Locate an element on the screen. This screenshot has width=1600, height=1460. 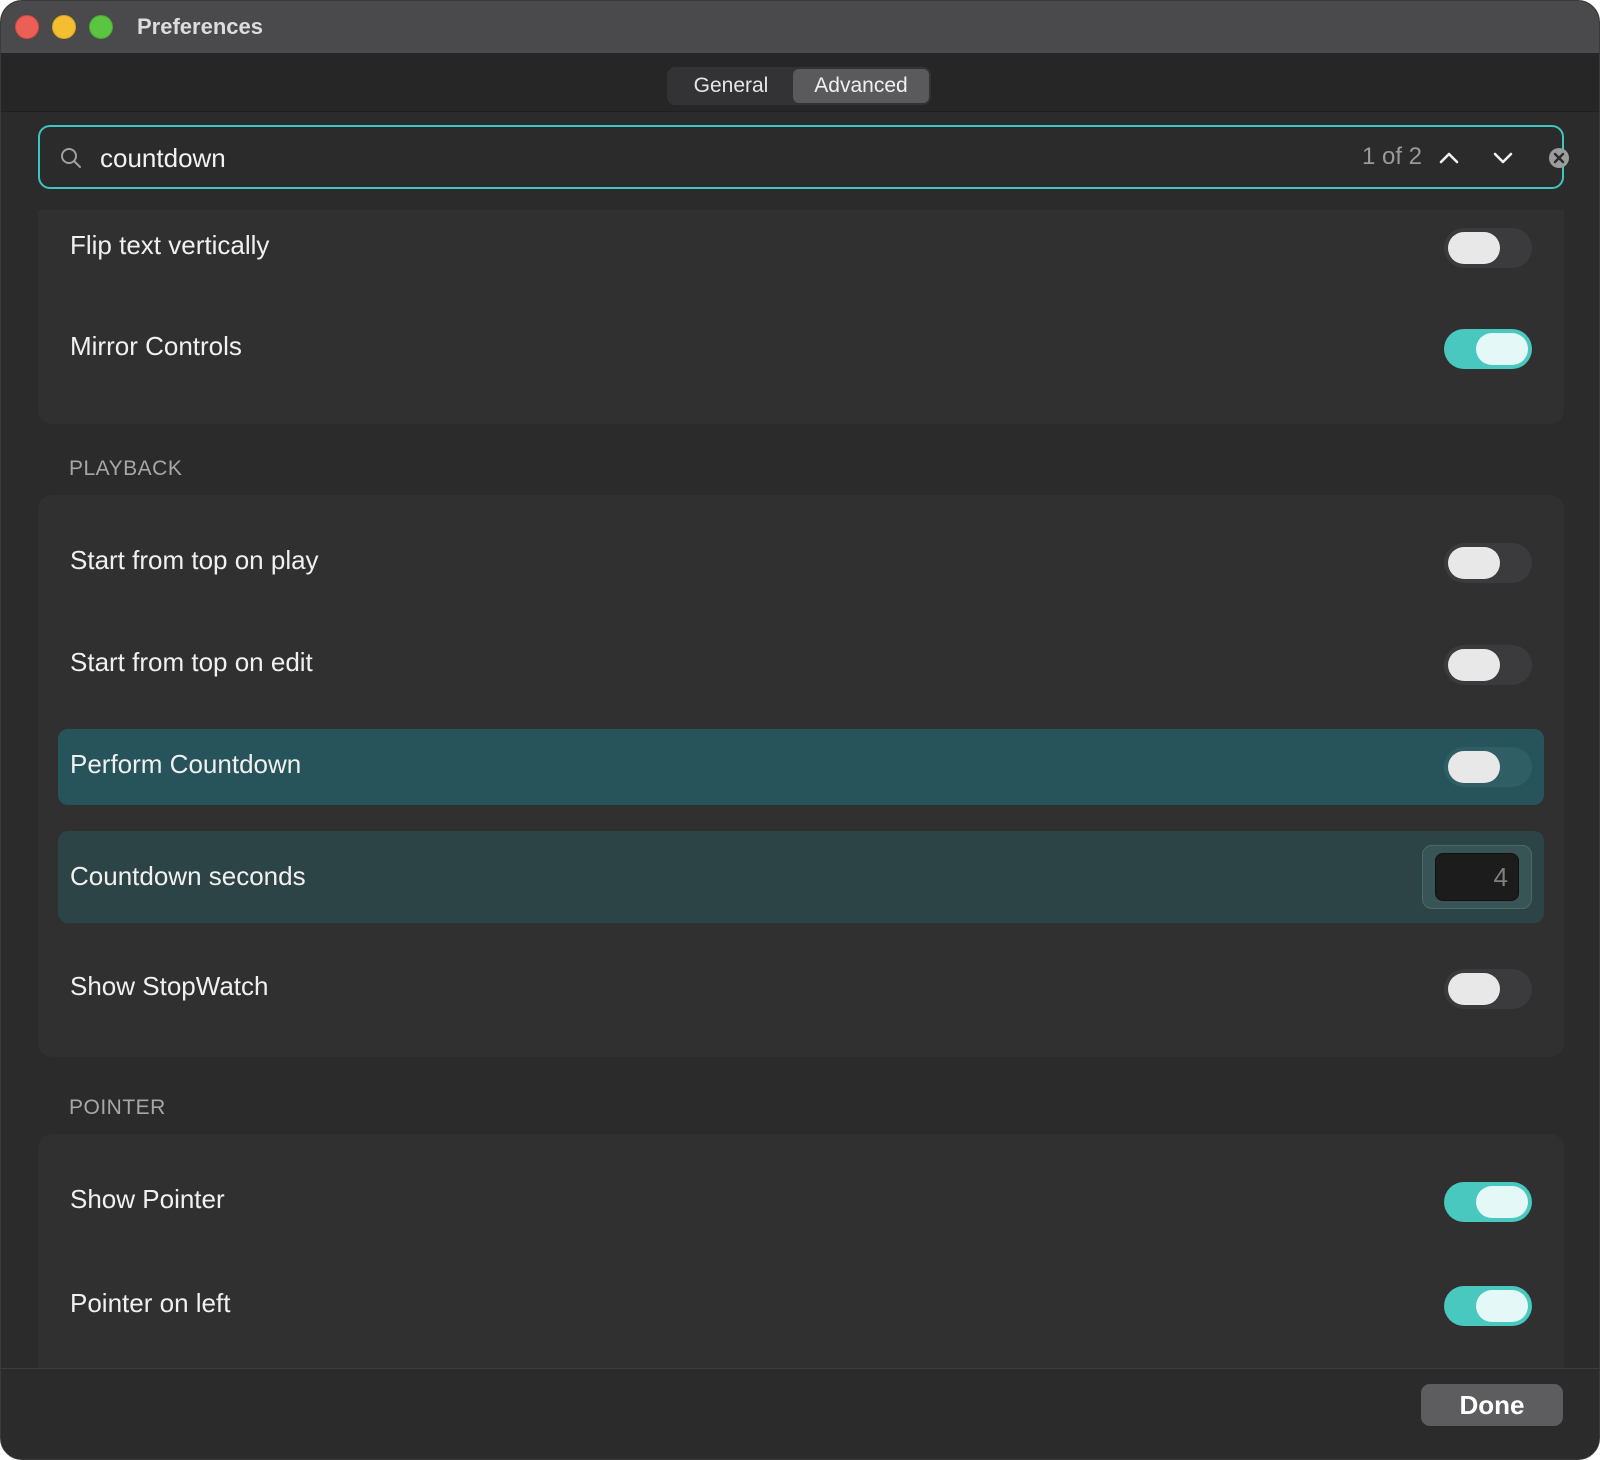
tab-switcher: General Advanced is located at coordinates (799, 86).